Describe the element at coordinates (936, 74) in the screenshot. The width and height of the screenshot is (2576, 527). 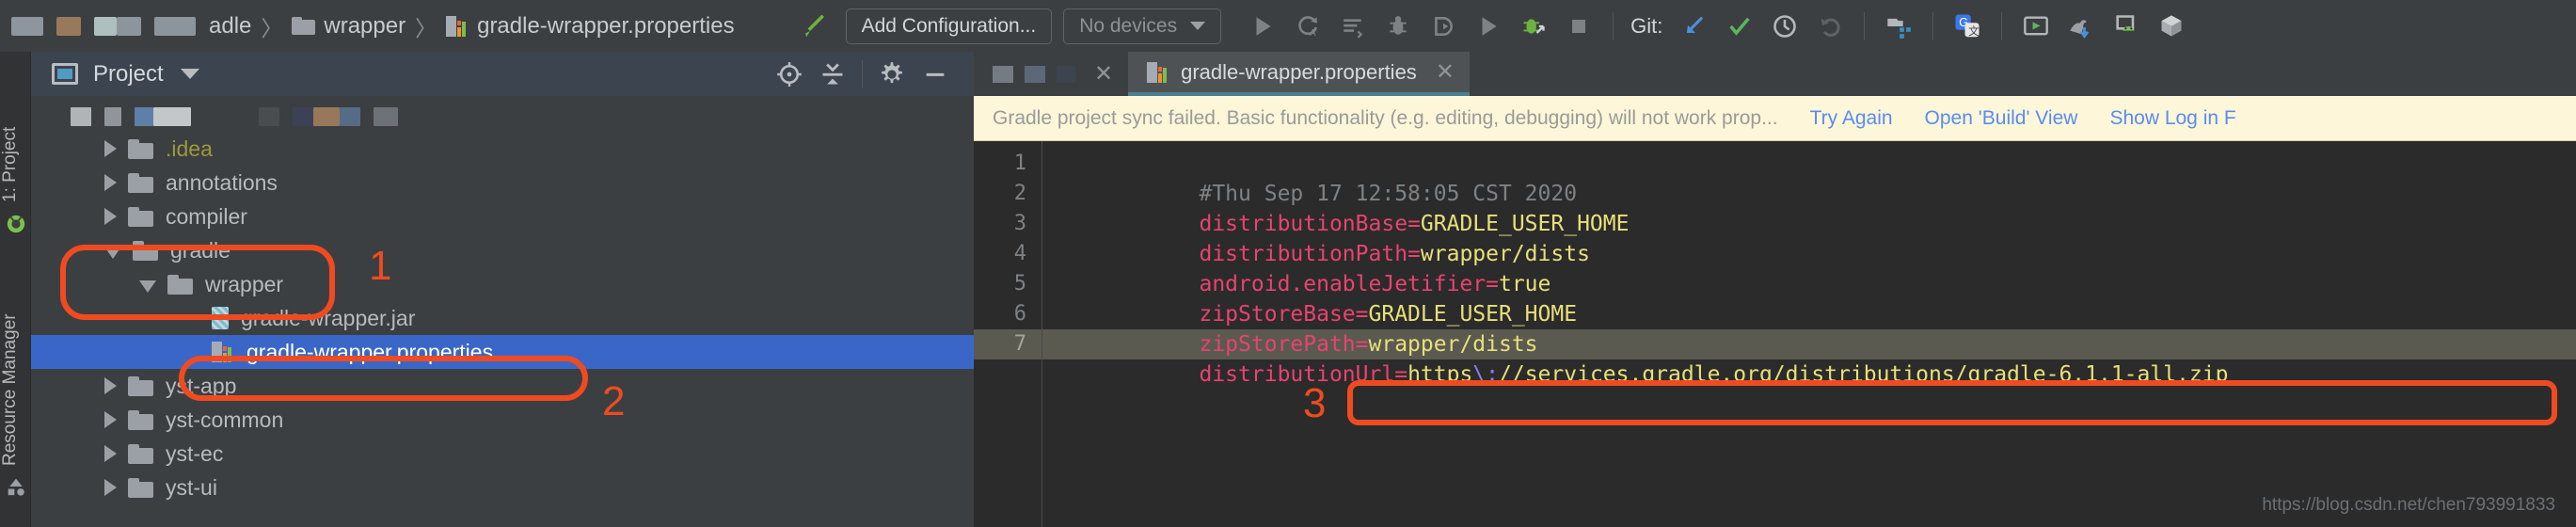
I see `hide-panel-icon` at that location.